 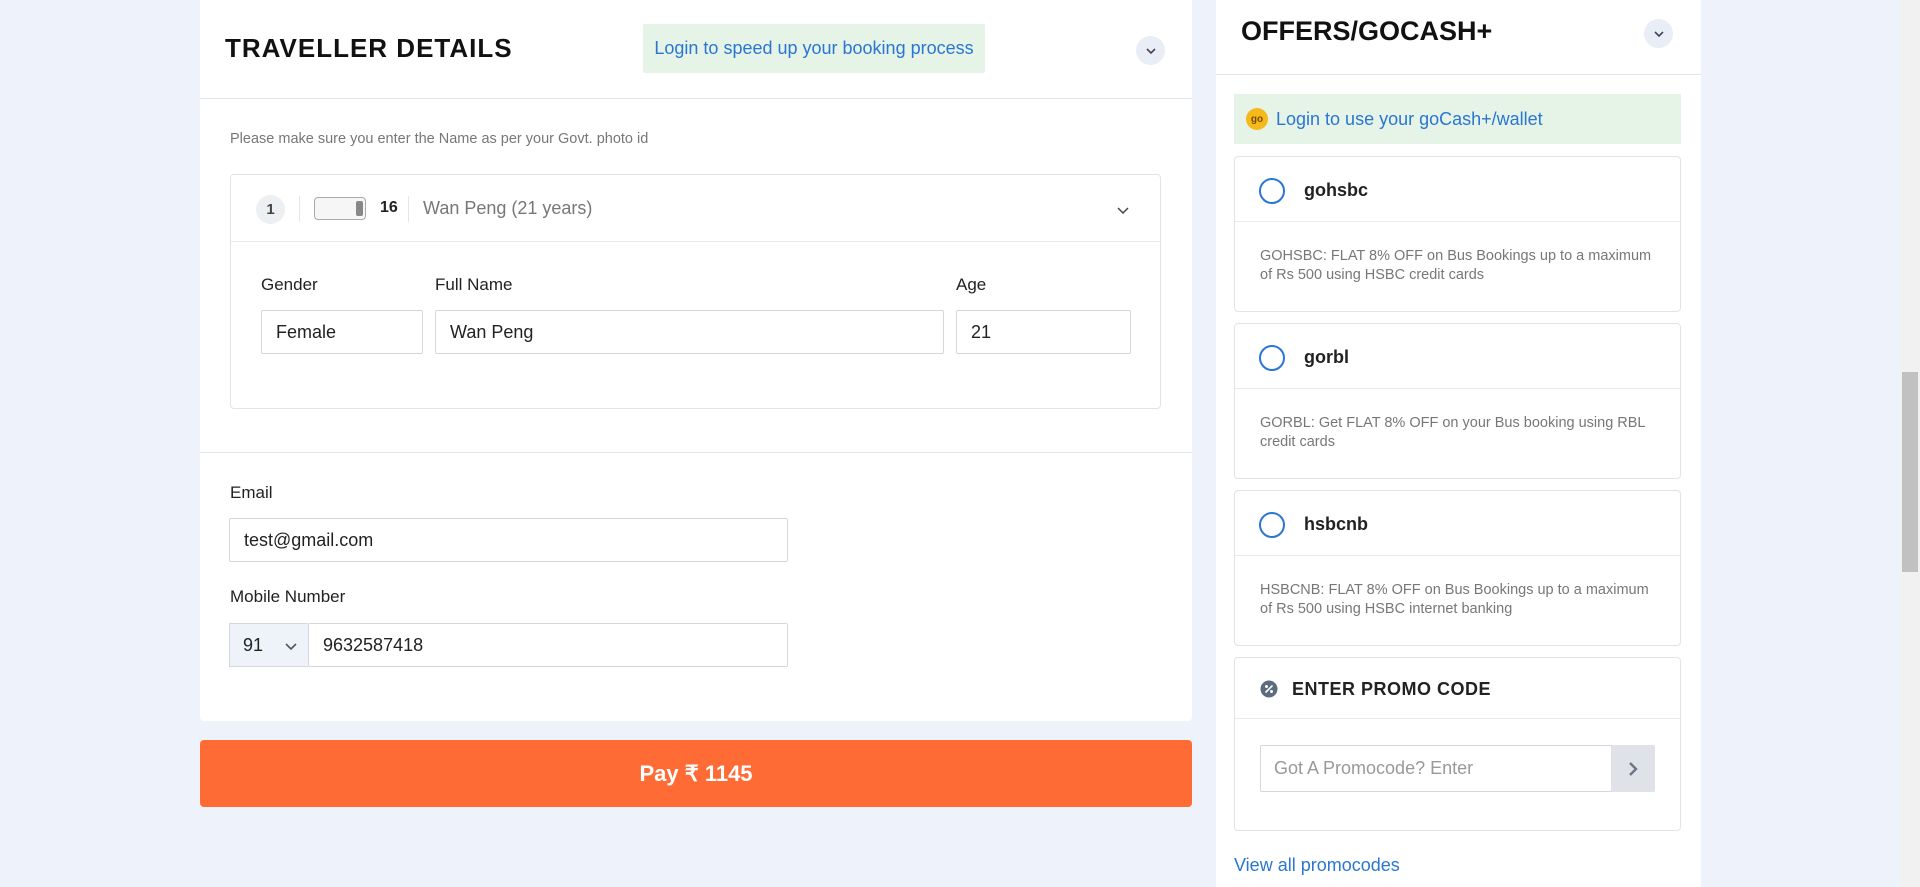 I want to click on seat-icon, so click(x=340, y=208).